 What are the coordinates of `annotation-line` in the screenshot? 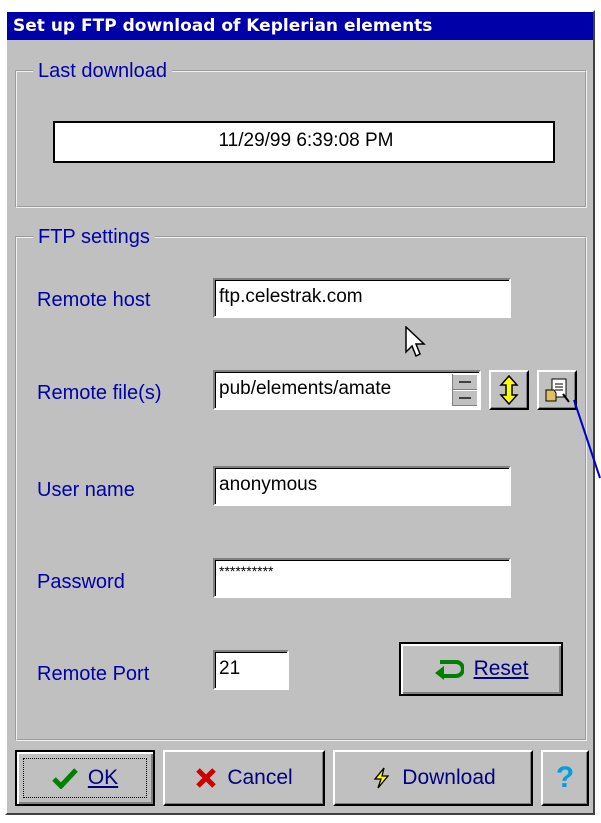 It's located at (587, 439).